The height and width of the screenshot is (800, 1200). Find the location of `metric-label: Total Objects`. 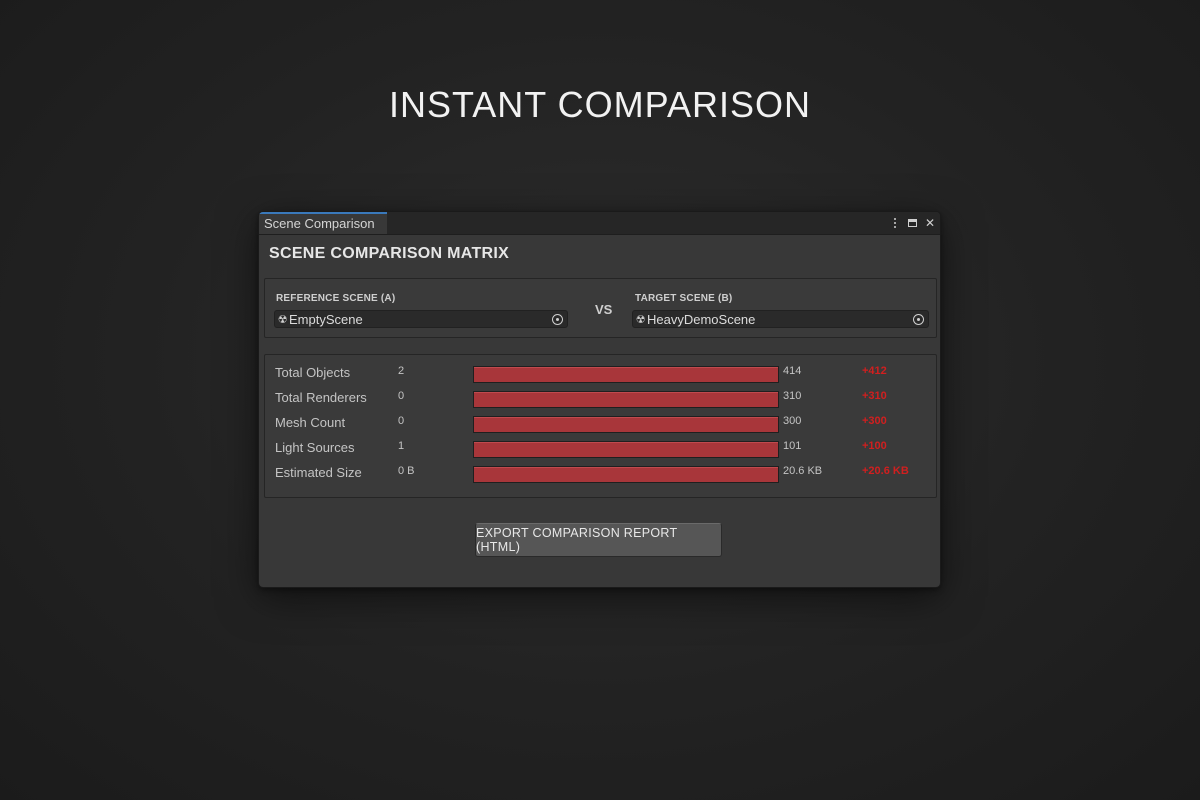

metric-label: Total Objects is located at coordinates (313, 372).